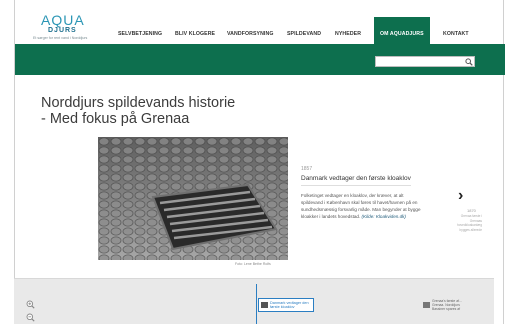 Image resolution: width=518 pixels, height=324 pixels. I want to click on nav-item-vandforsyning: VANDFORSYNING, so click(250, 34).